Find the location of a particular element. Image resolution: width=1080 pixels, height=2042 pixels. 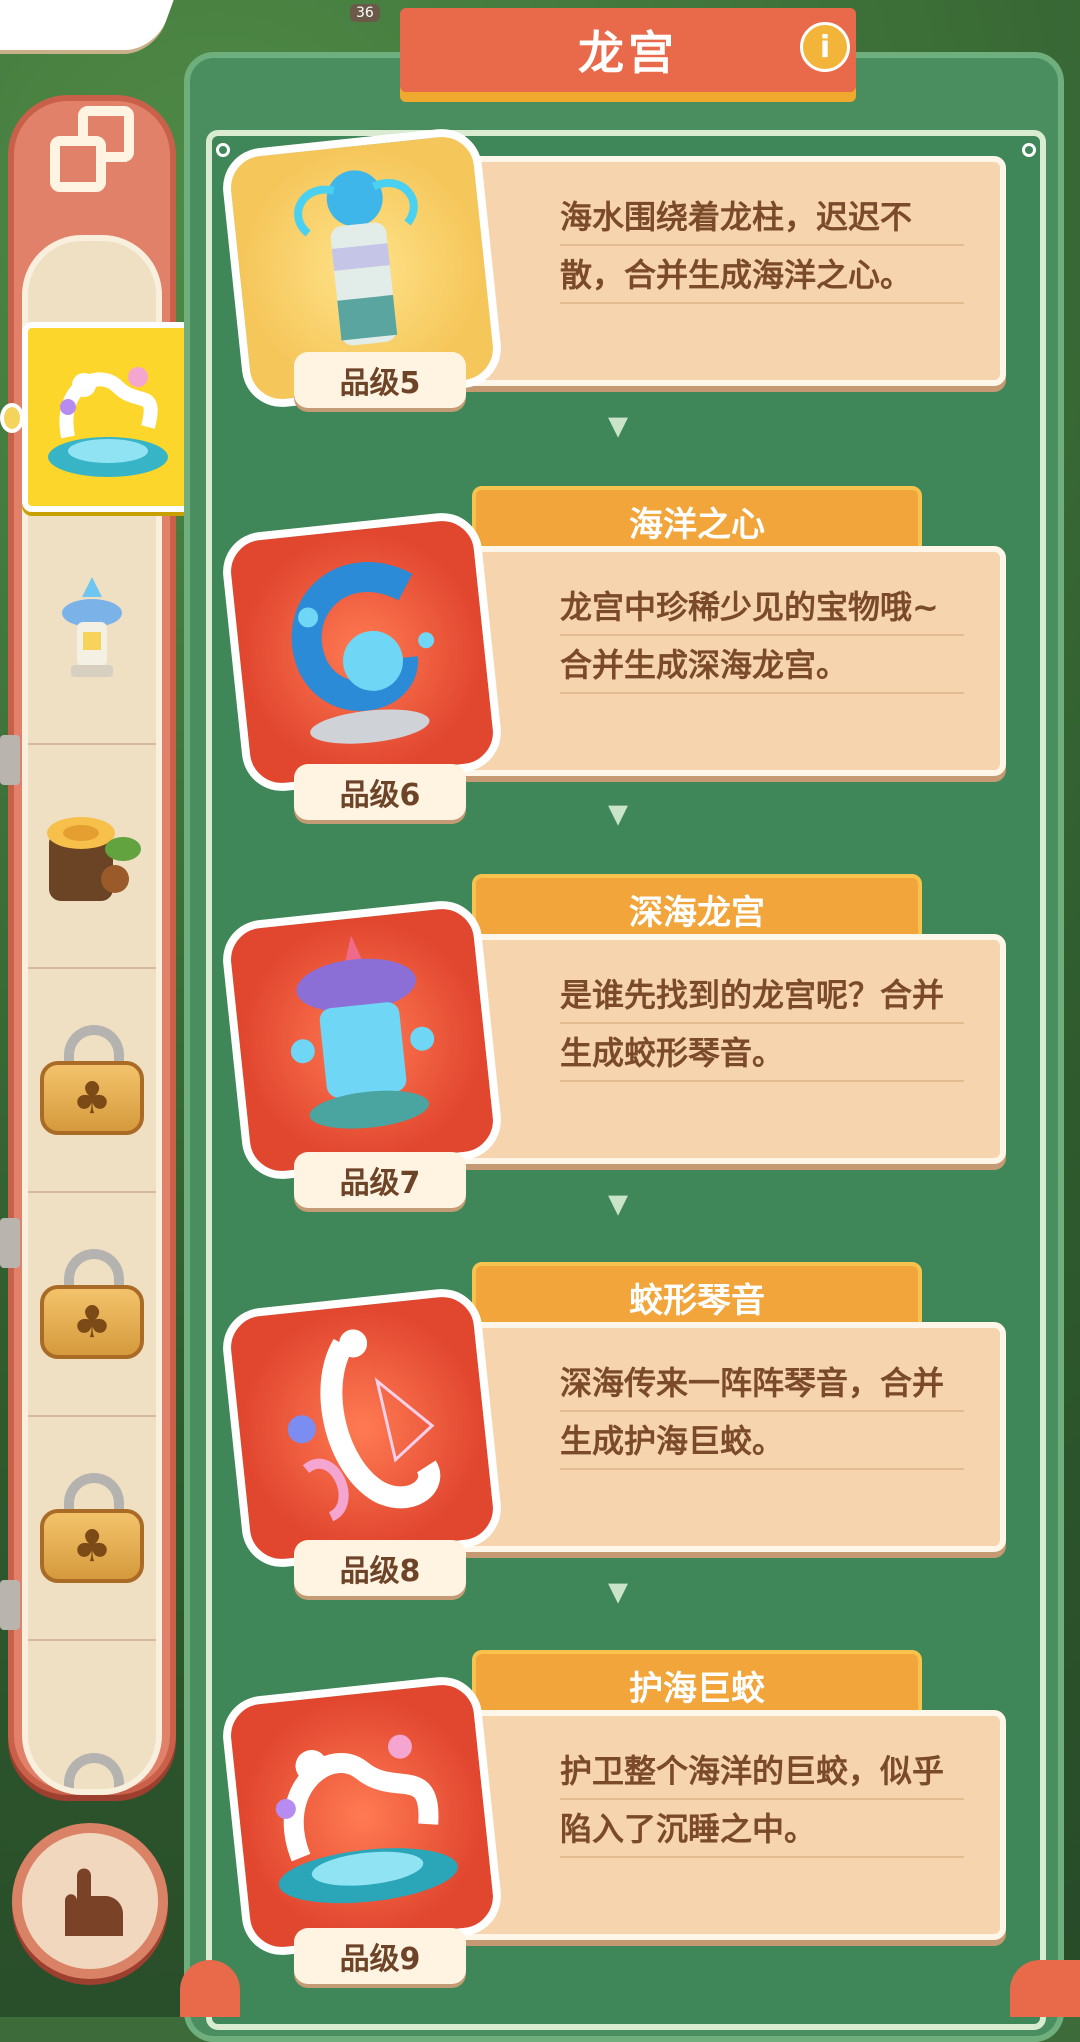

guardian-dragon-icon is located at coordinates (362, 1816).